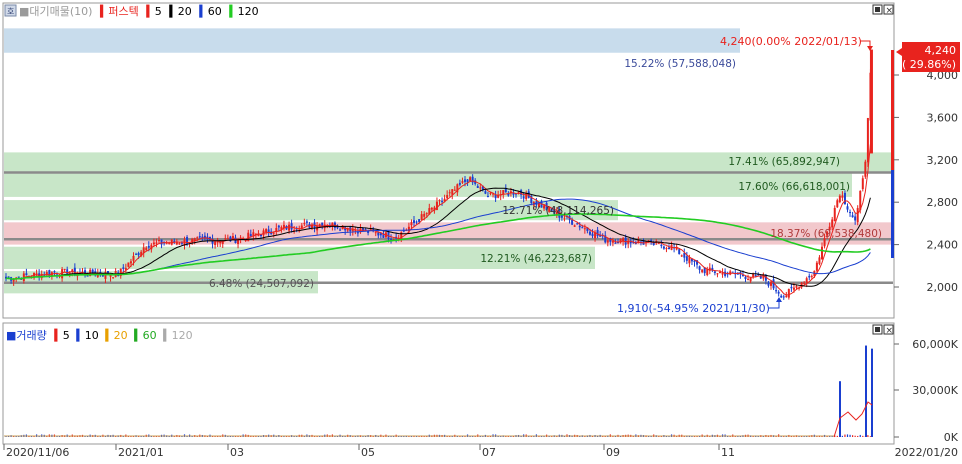 The height and width of the screenshot is (464, 962). Describe the element at coordinates (926, 181) in the screenshot. I see `price-y-axis: 4,0003,6003,2002,8002,4002,000` at that location.